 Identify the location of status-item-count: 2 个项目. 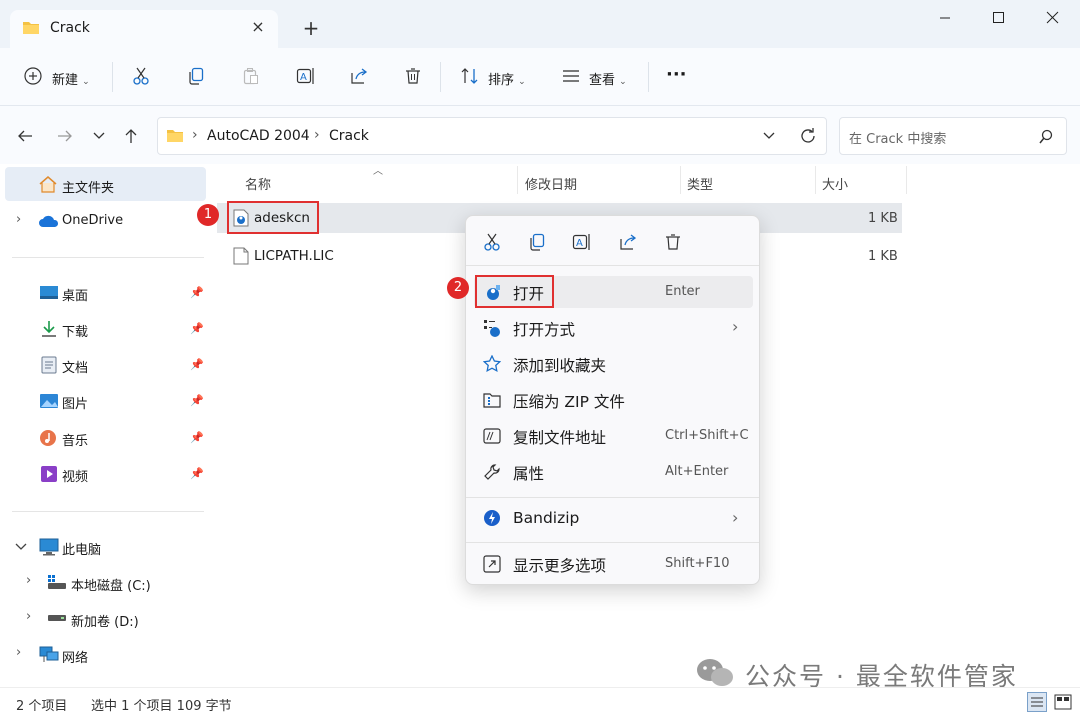
(42, 706).